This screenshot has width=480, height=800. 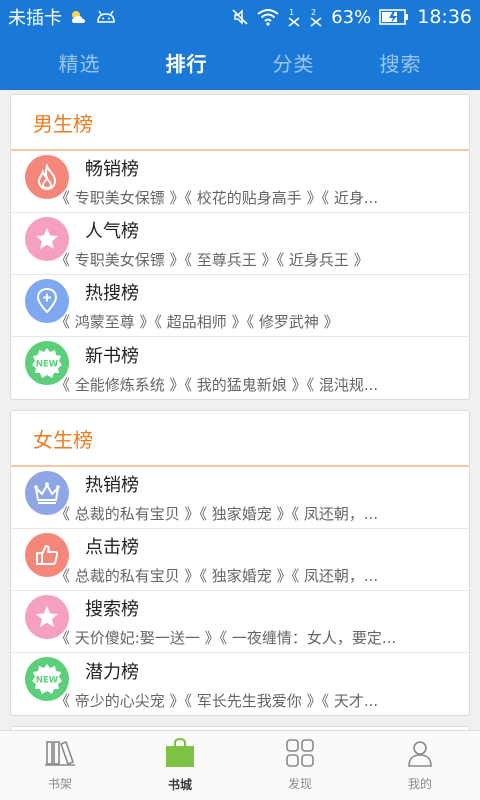 What do you see at coordinates (291, 12) in the screenshot?
I see `svg-text: 1` at bounding box center [291, 12].